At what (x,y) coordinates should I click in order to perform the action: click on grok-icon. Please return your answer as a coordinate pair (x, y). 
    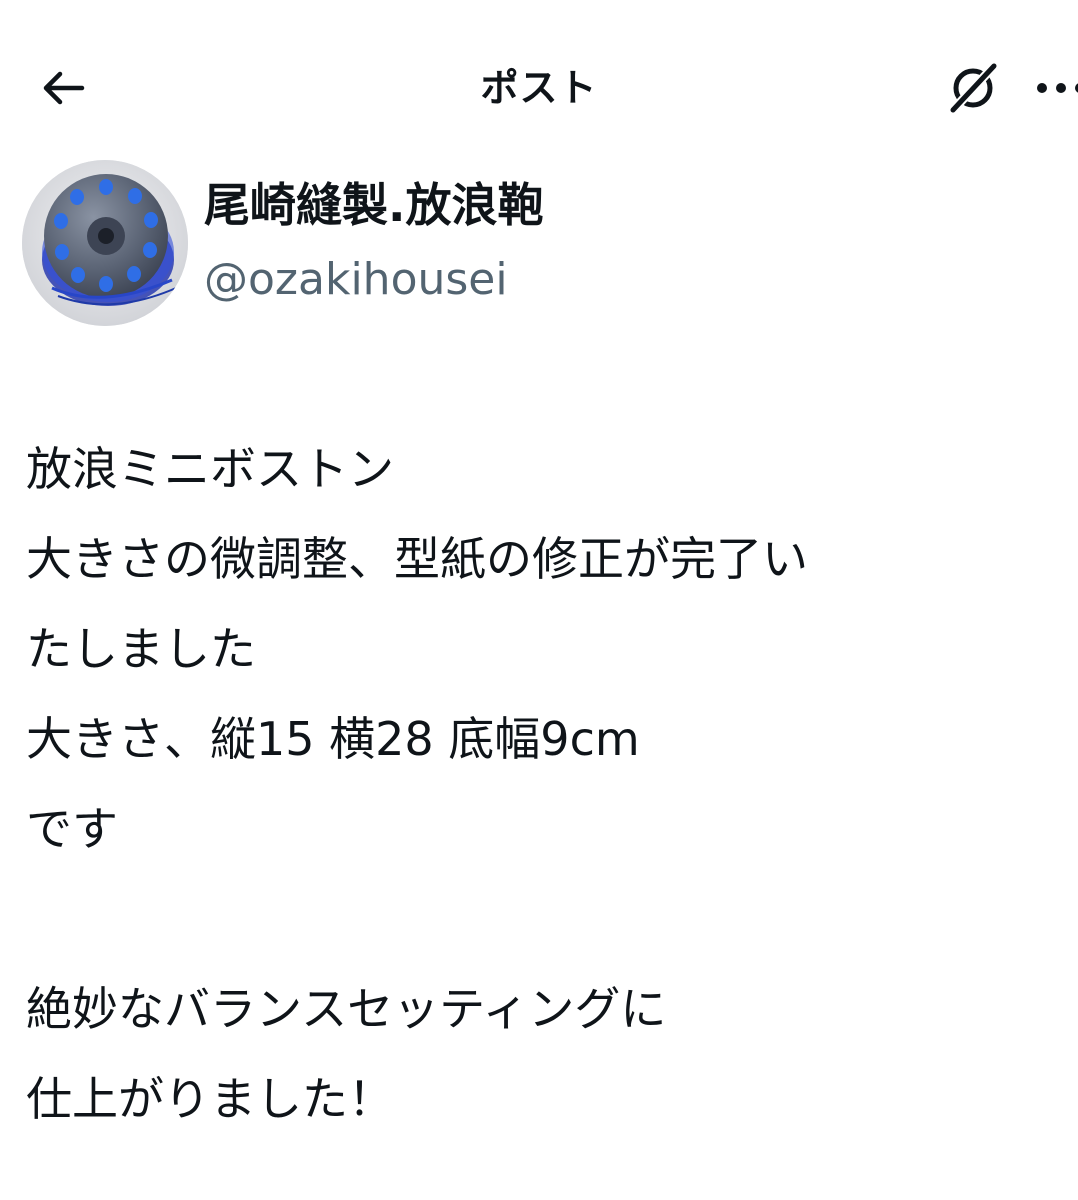
    Looking at the image, I should click on (973, 88).